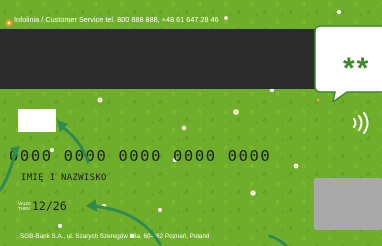 The width and height of the screenshot is (382, 246). I want to click on expiry-date: 12/26, so click(49, 206).